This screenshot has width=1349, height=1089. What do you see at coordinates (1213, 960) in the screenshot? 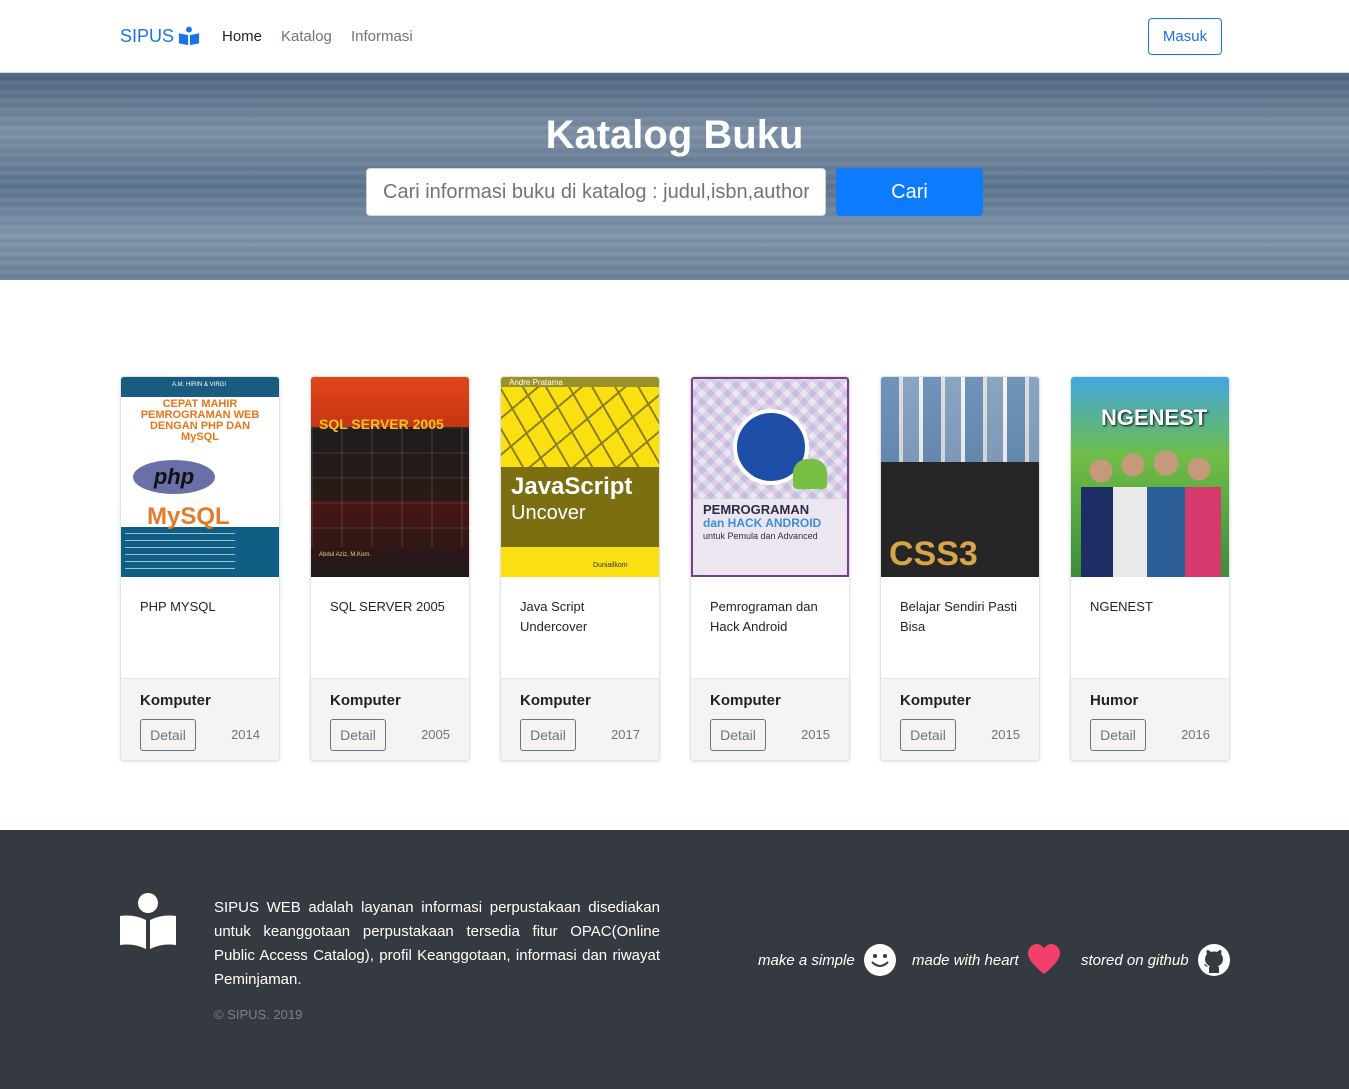
I see `github-icon` at bounding box center [1213, 960].